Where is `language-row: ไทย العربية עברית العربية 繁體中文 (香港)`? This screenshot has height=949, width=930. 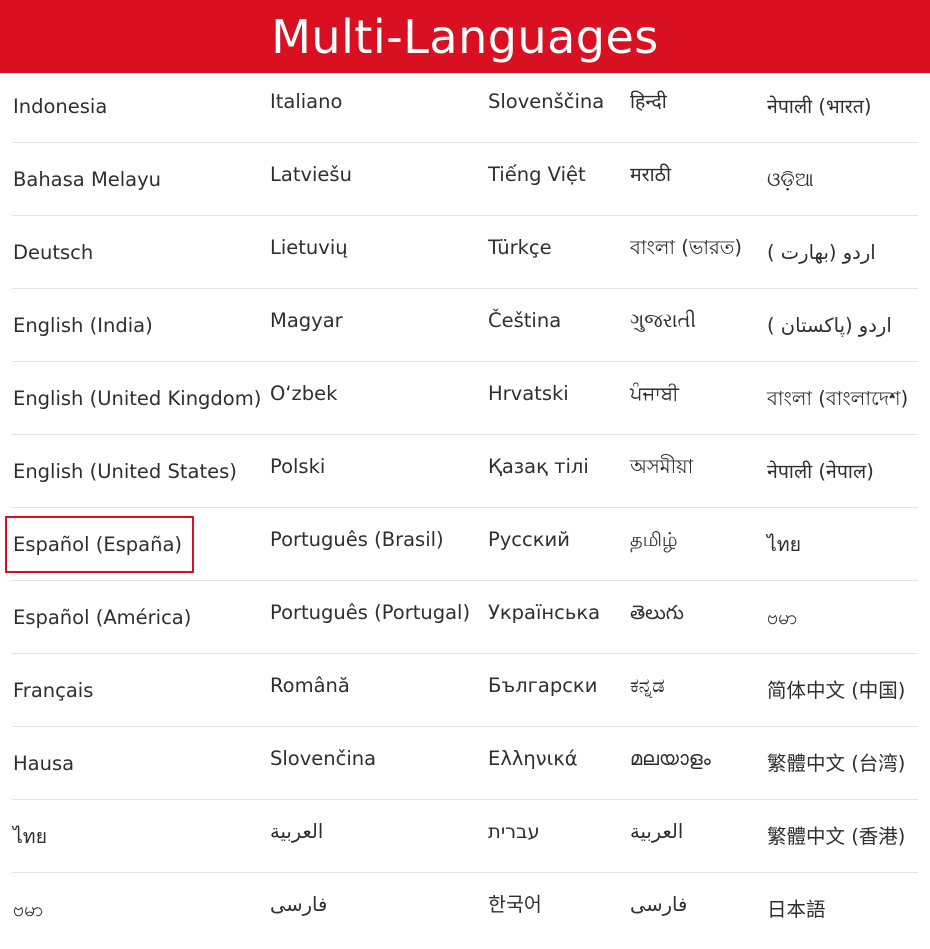 language-row: ไทย العربية עברית العربية 繁體中文 (香港) is located at coordinates (465, 839).